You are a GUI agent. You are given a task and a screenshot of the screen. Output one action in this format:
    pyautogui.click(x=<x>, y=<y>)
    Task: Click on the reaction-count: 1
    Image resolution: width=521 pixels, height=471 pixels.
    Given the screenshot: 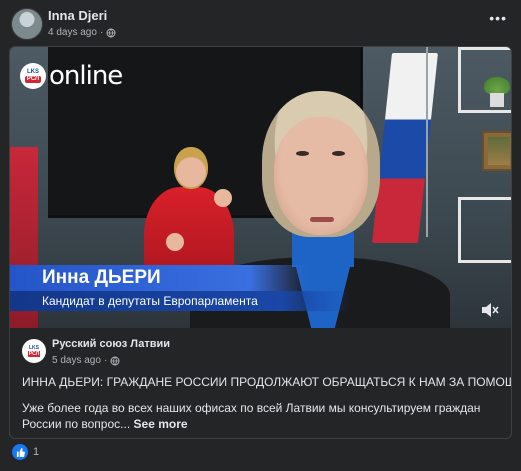 What is the action you would take?
    pyautogui.click(x=36, y=452)
    